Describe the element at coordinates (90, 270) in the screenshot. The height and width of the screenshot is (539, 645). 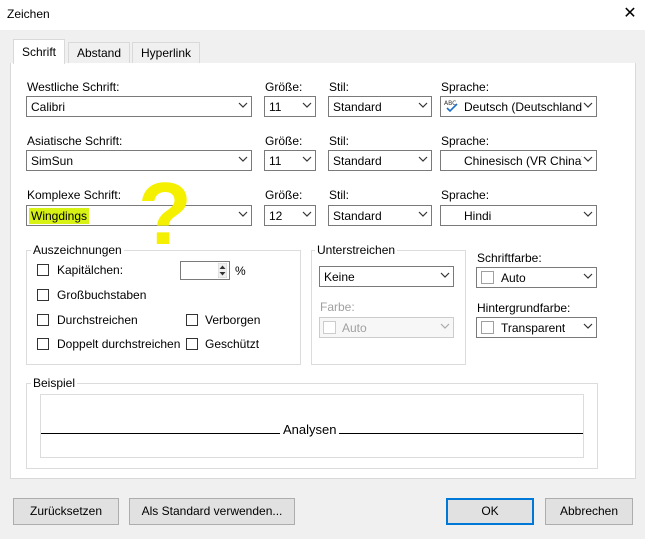
I see `small-caps-label: Kapitälchen:` at that location.